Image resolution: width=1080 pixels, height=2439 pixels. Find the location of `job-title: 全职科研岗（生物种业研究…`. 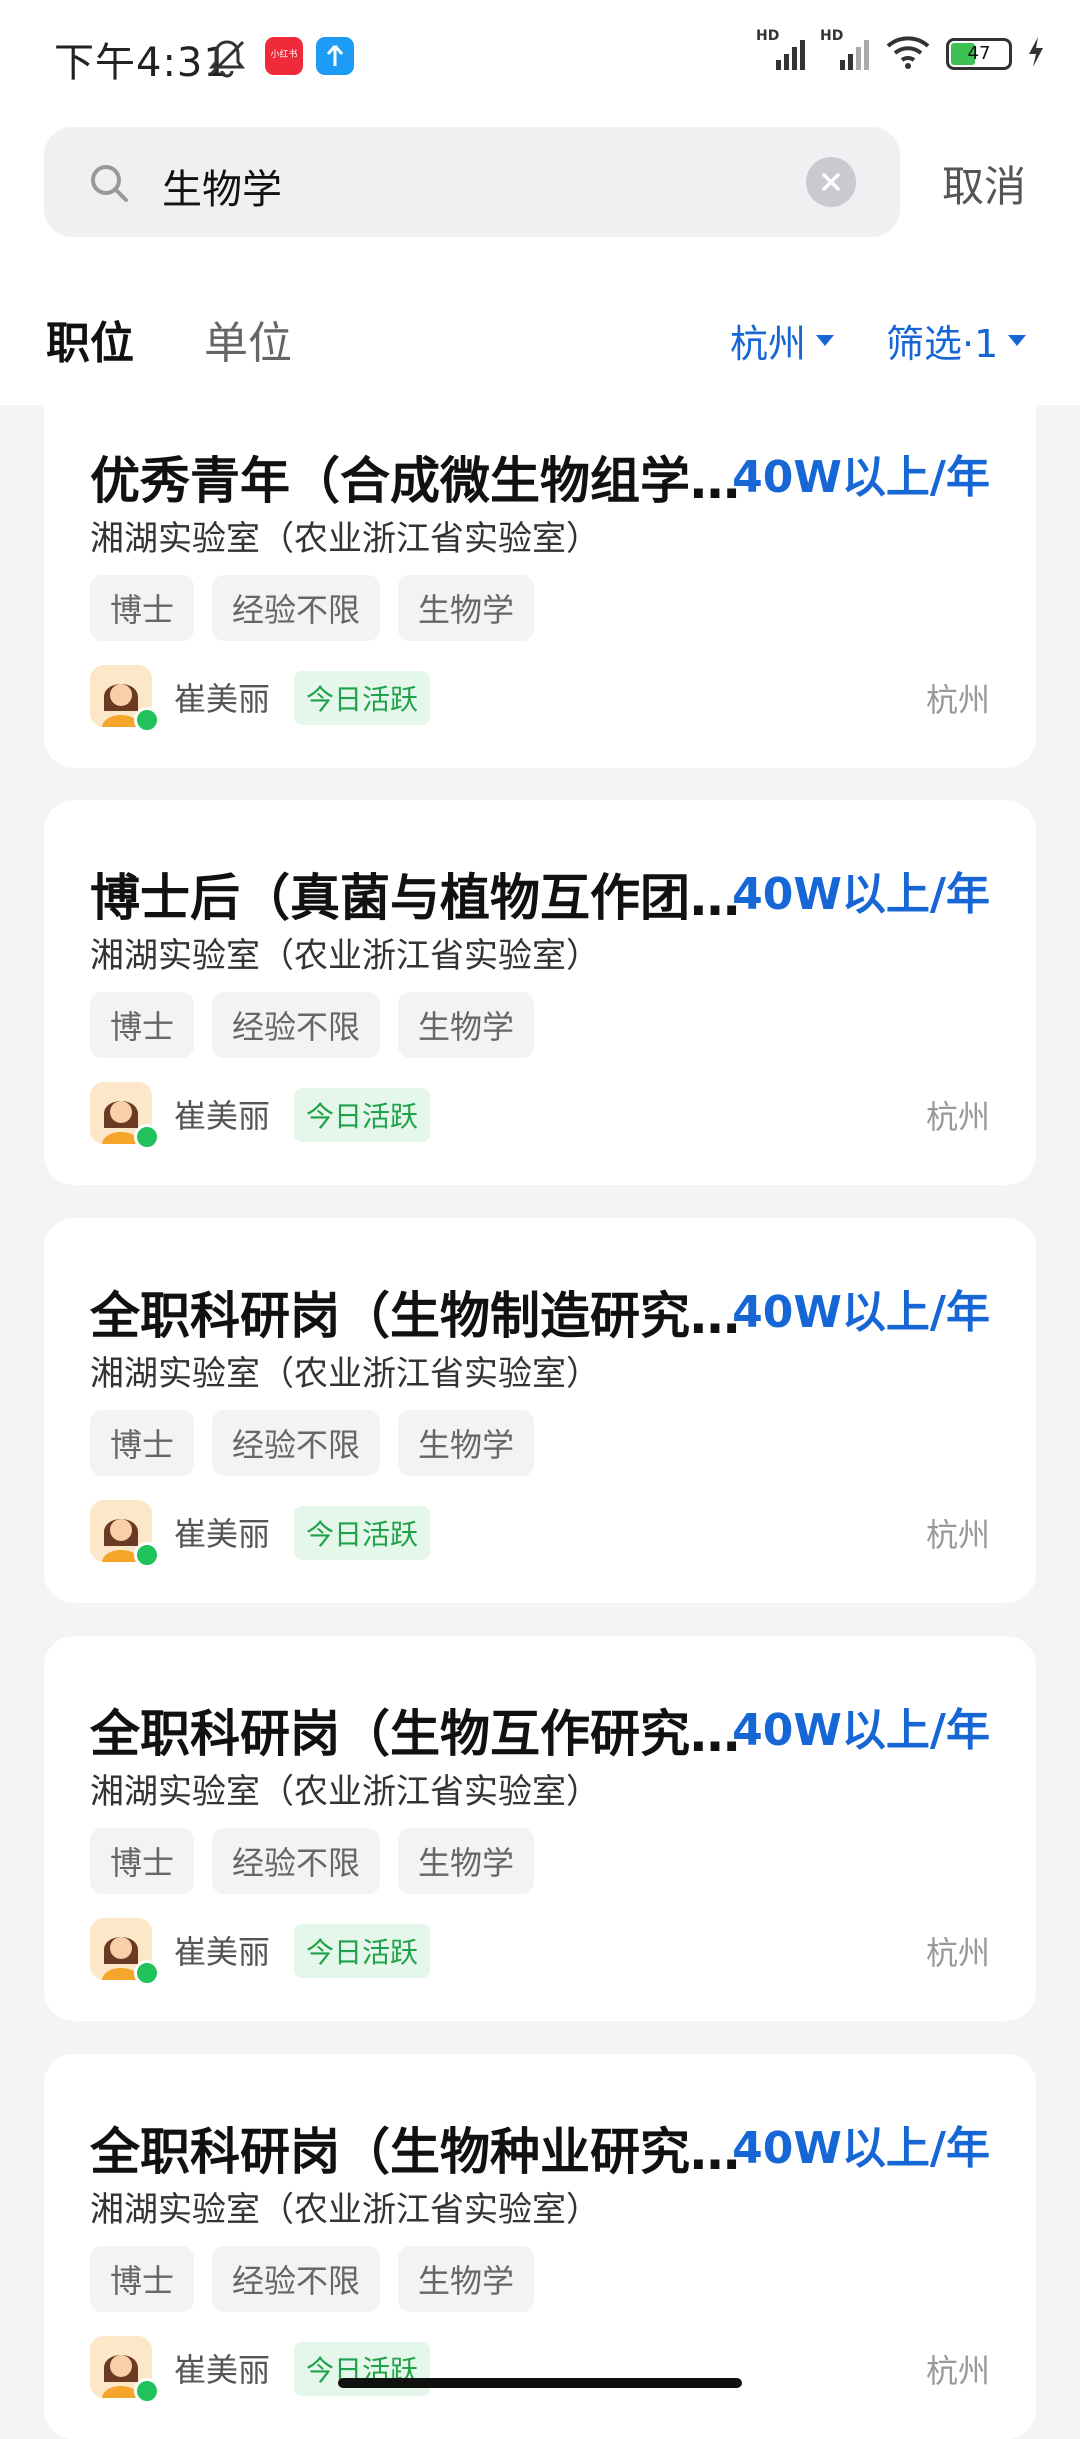

job-title: 全职科研岗（生物种业研究… is located at coordinates (415, 2152).